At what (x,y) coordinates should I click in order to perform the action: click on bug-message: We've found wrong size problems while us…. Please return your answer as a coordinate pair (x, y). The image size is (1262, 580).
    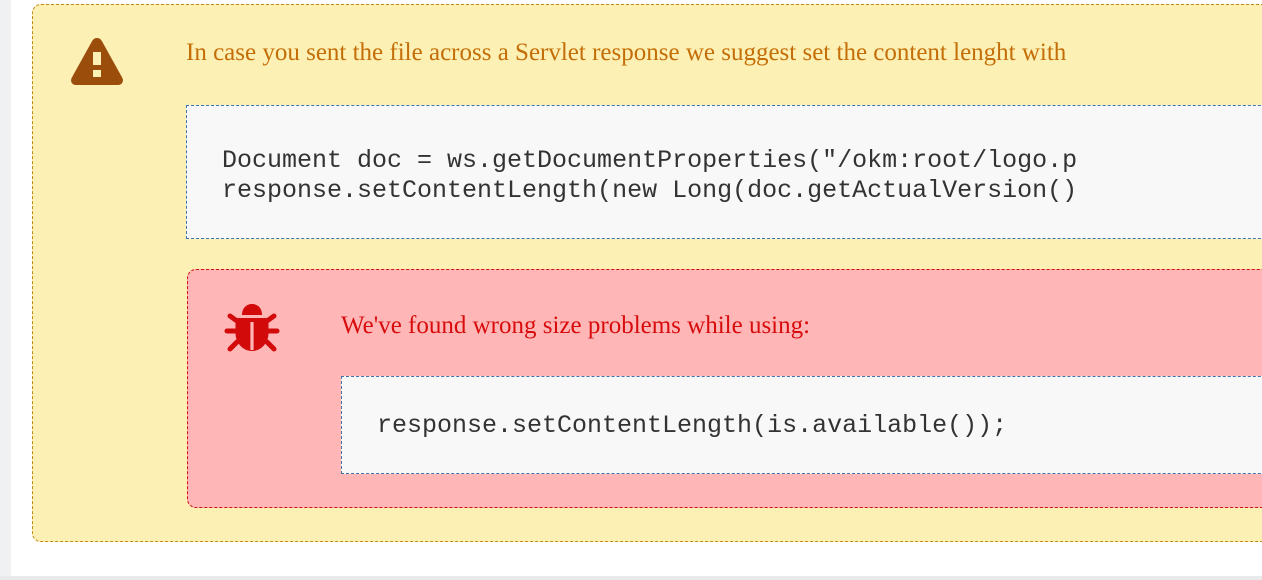
    Looking at the image, I should click on (576, 325).